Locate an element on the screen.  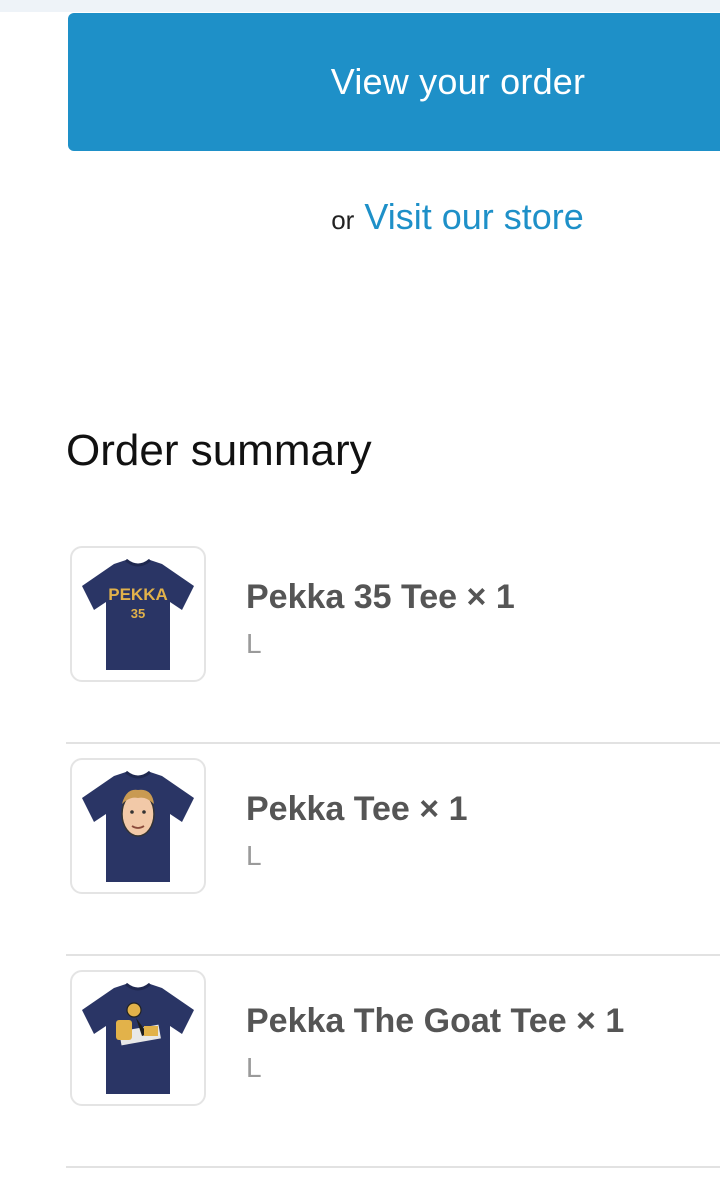
tshirt-print-number: 35 is located at coordinates (138, 613).